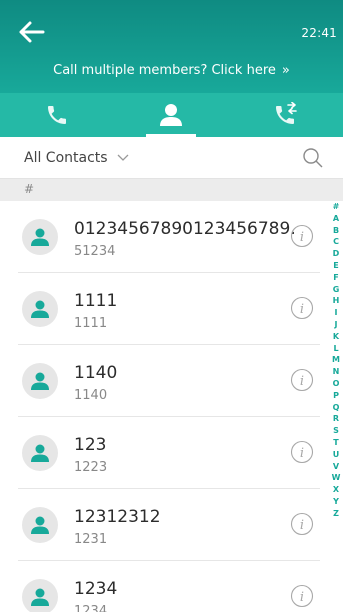 The image size is (343, 612). Describe the element at coordinates (336, 207) in the screenshot. I see `alpha-index-letter: #` at that location.